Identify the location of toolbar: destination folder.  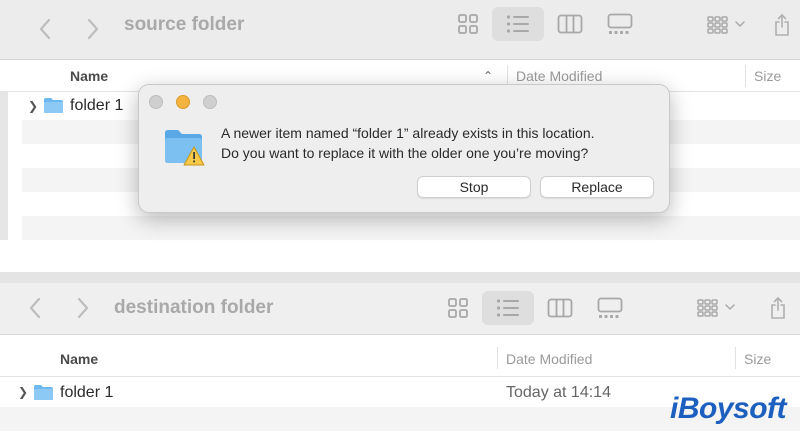
(400, 309).